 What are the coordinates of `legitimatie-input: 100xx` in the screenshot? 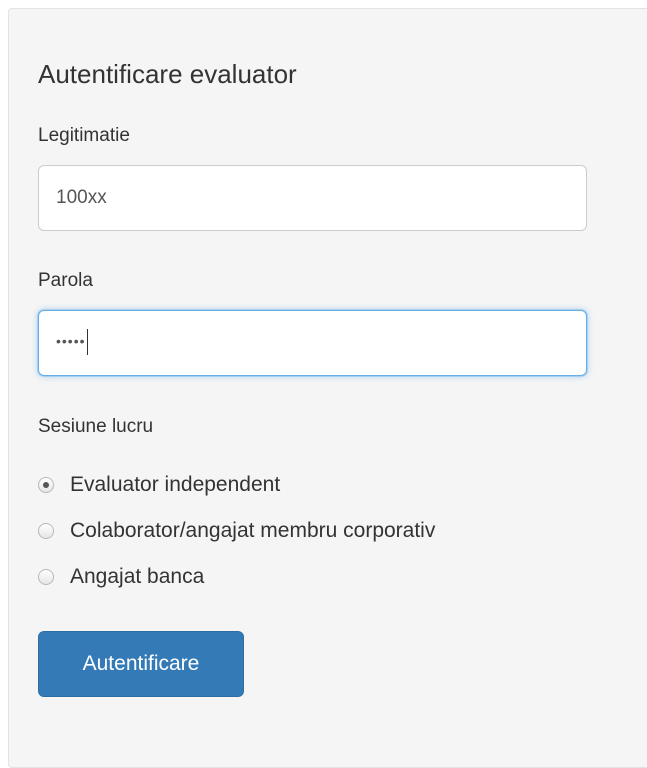 It's located at (312, 198).